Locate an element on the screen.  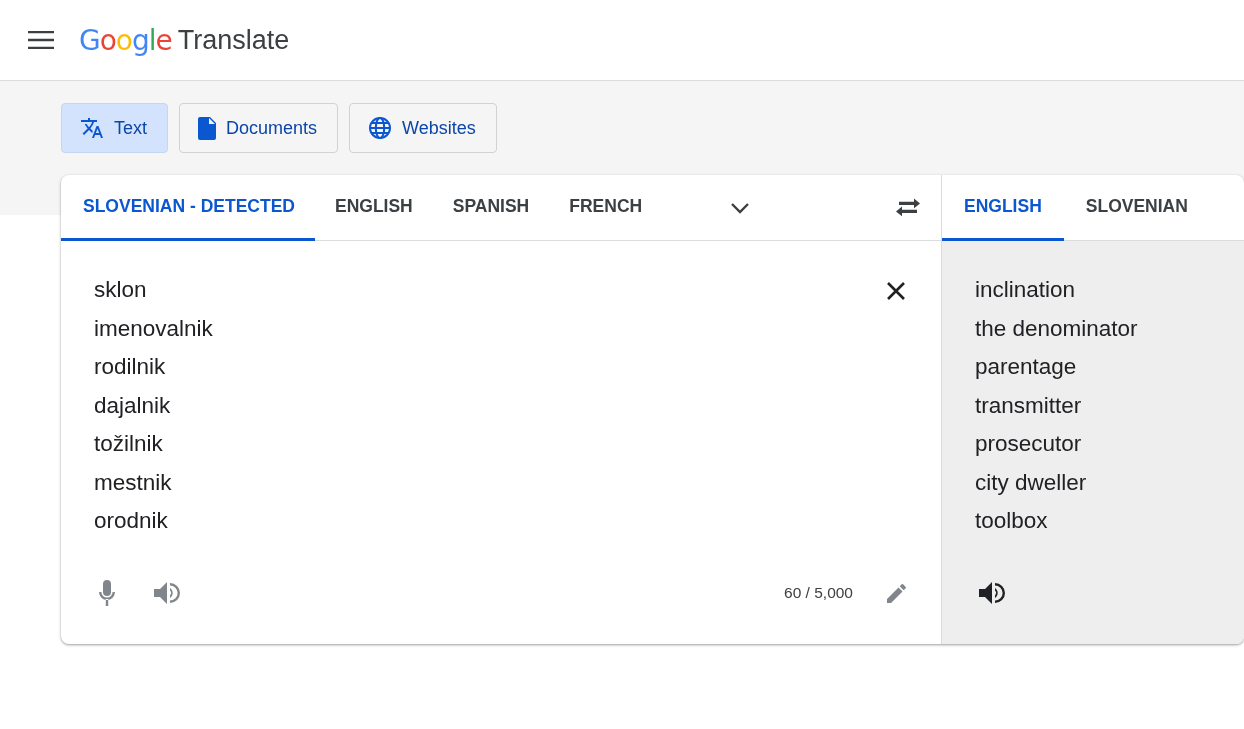
translated-text-line: parentage is located at coordinates (1026, 367).